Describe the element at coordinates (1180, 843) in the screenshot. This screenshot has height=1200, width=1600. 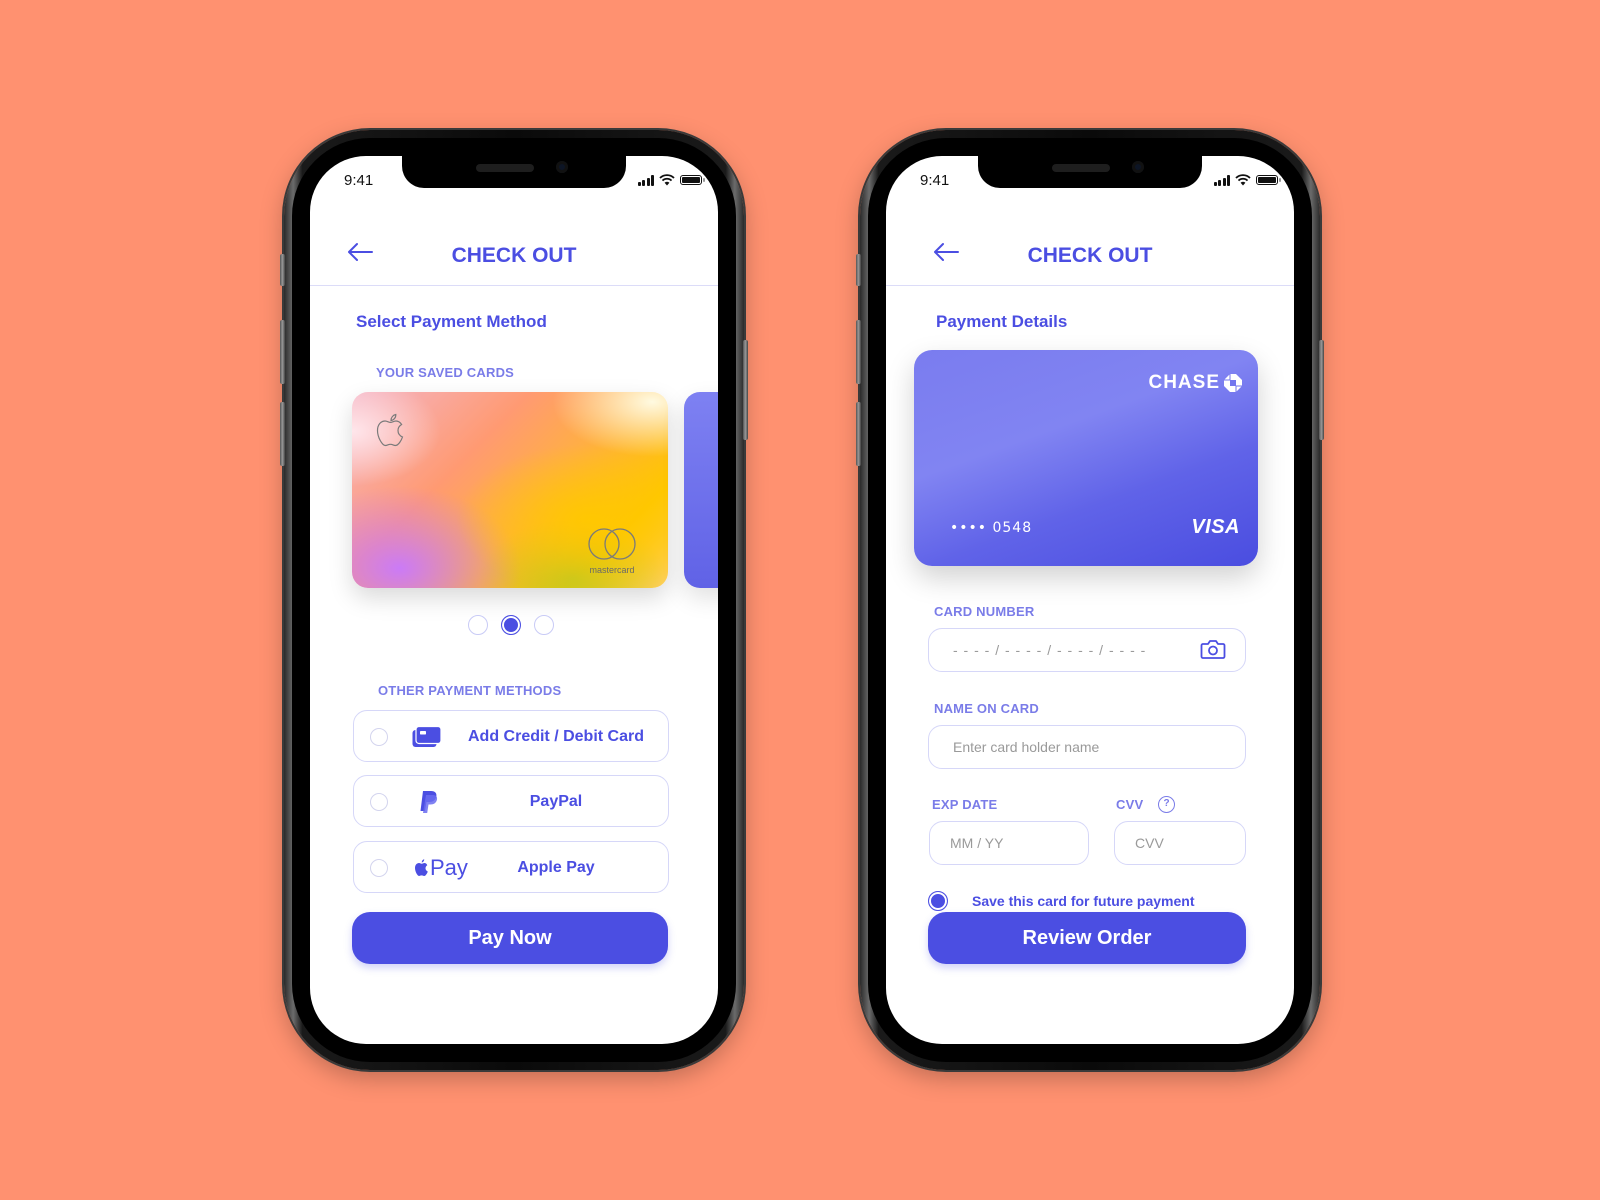
I see `cvv-input` at that location.